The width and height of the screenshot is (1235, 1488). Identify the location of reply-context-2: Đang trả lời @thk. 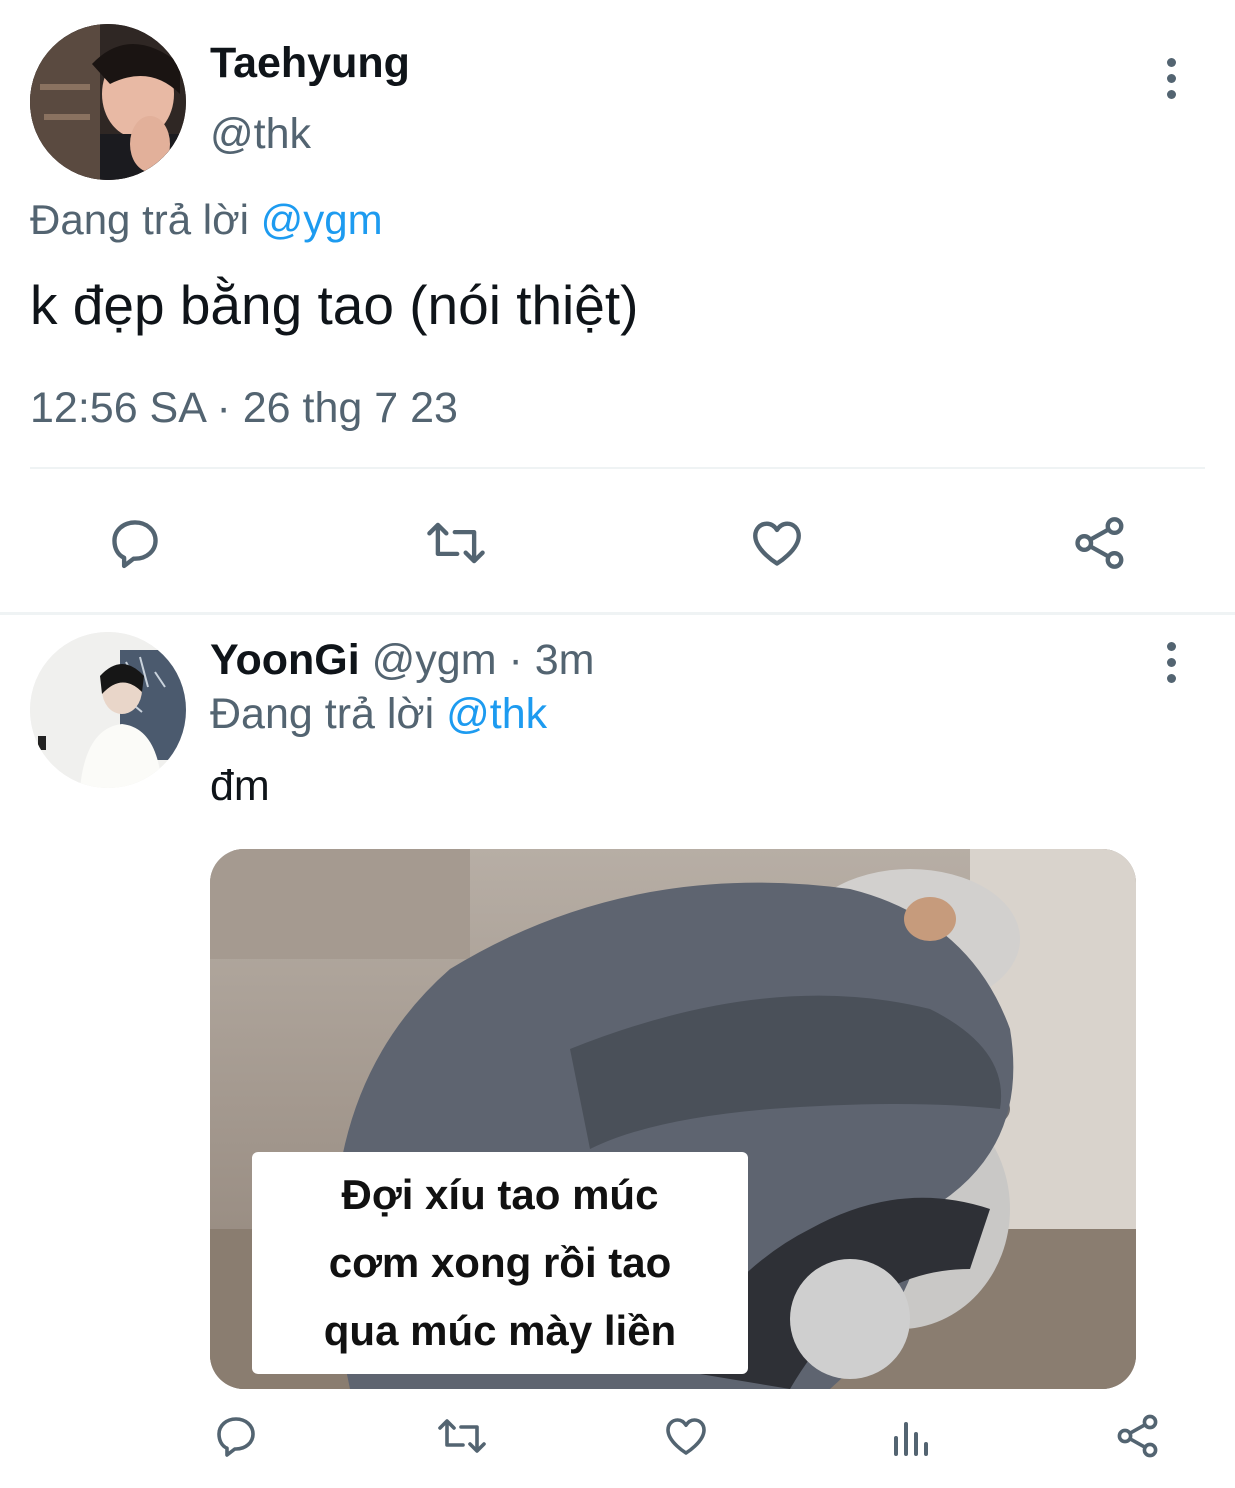
(378, 714).